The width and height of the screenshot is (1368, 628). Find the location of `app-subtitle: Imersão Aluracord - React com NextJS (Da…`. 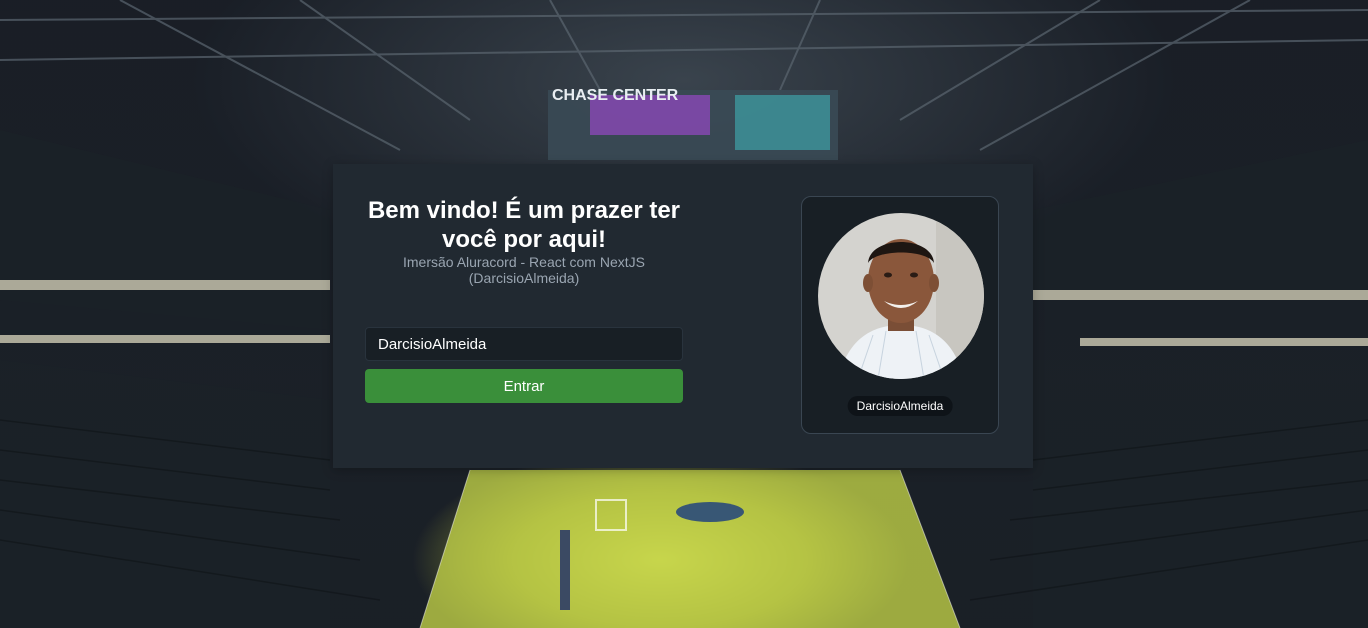

app-subtitle: Imersão Aluracord - React com NextJS (Da… is located at coordinates (524, 270).